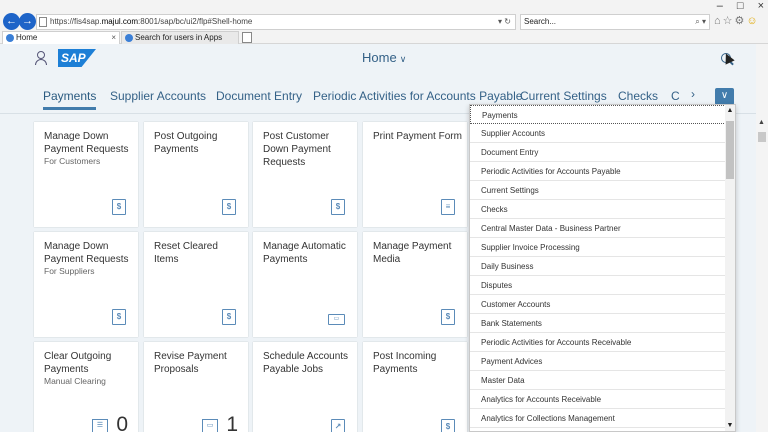 This screenshot has height=432, width=768. What do you see at coordinates (196, 284) in the screenshot?
I see `tile-reset-cleared-items: Reset Cleared Items $` at bounding box center [196, 284].